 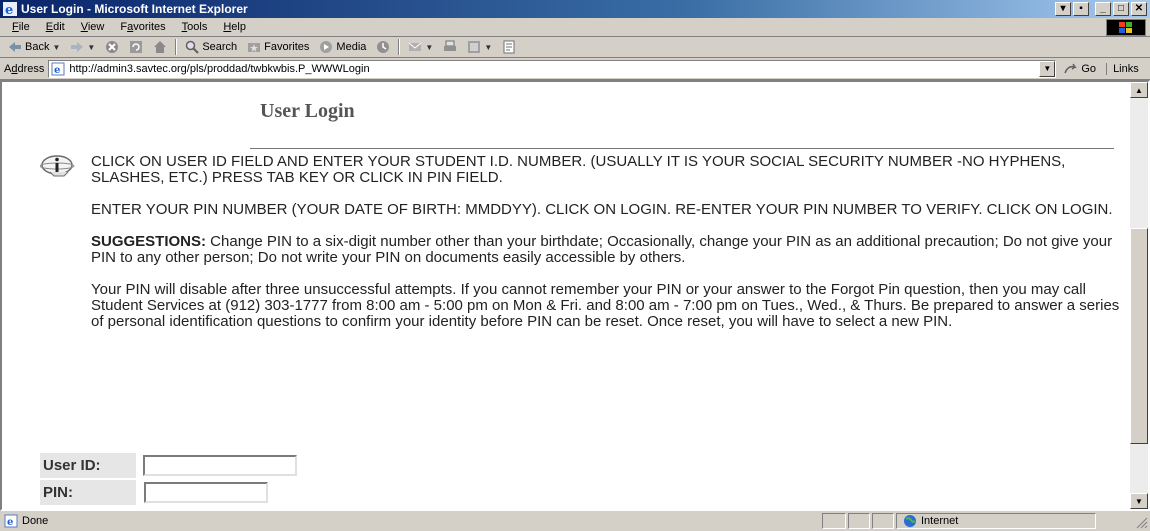 What do you see at coordinates (1139, 90) in the screenshot?
I see `scroll-up-arrow-icon: ▲` at bounding box center [1139, 90].